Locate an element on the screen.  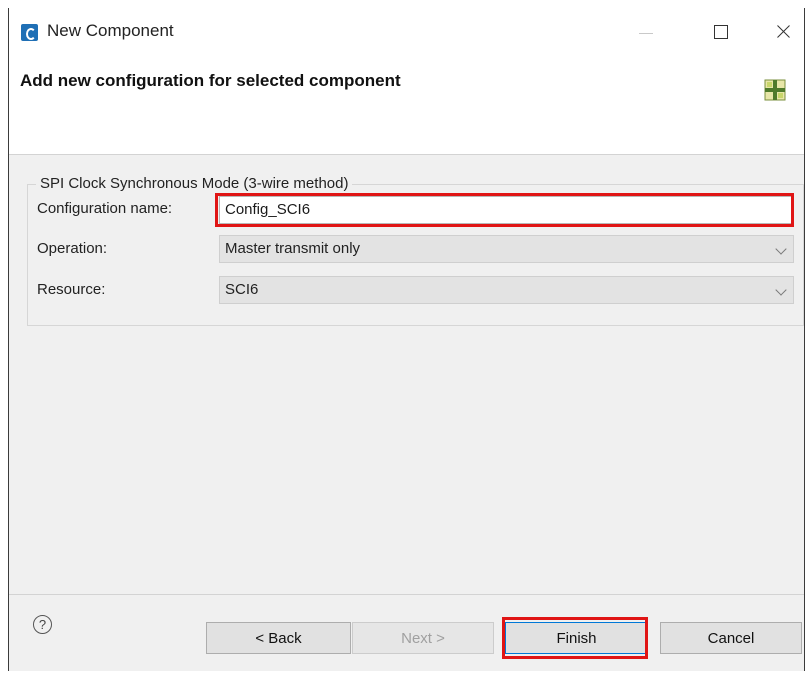
maximize-button is located at coordinates (721, 32).